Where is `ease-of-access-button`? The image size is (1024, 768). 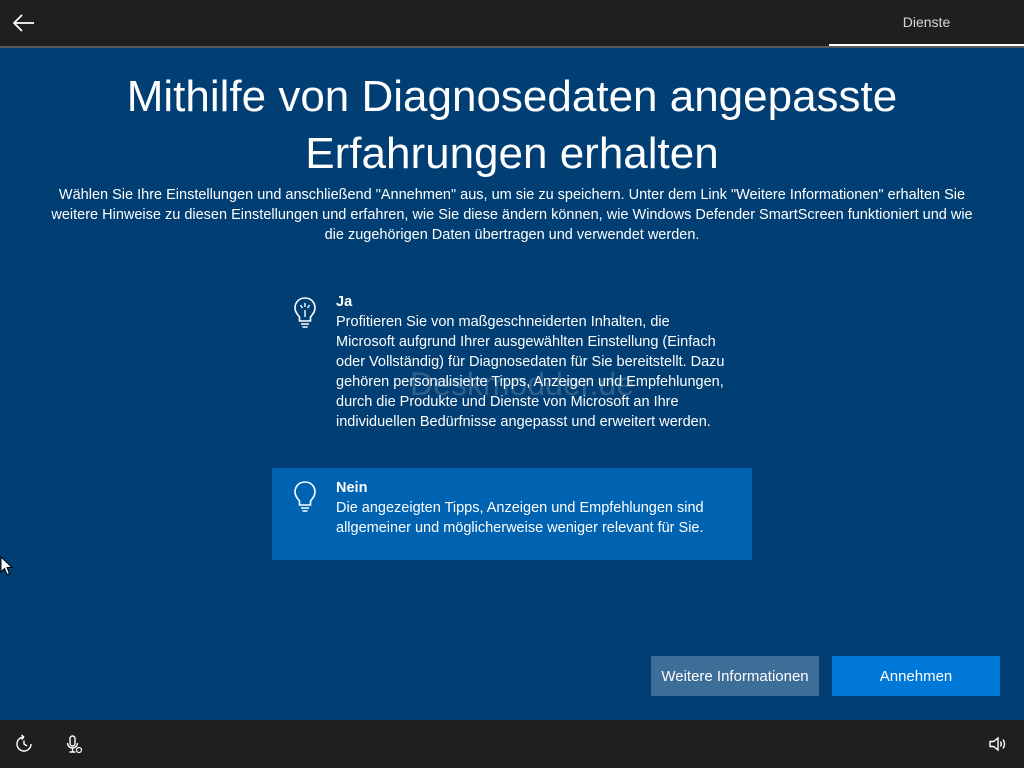
ease-of-access-button is located at coordinates (24, 744).